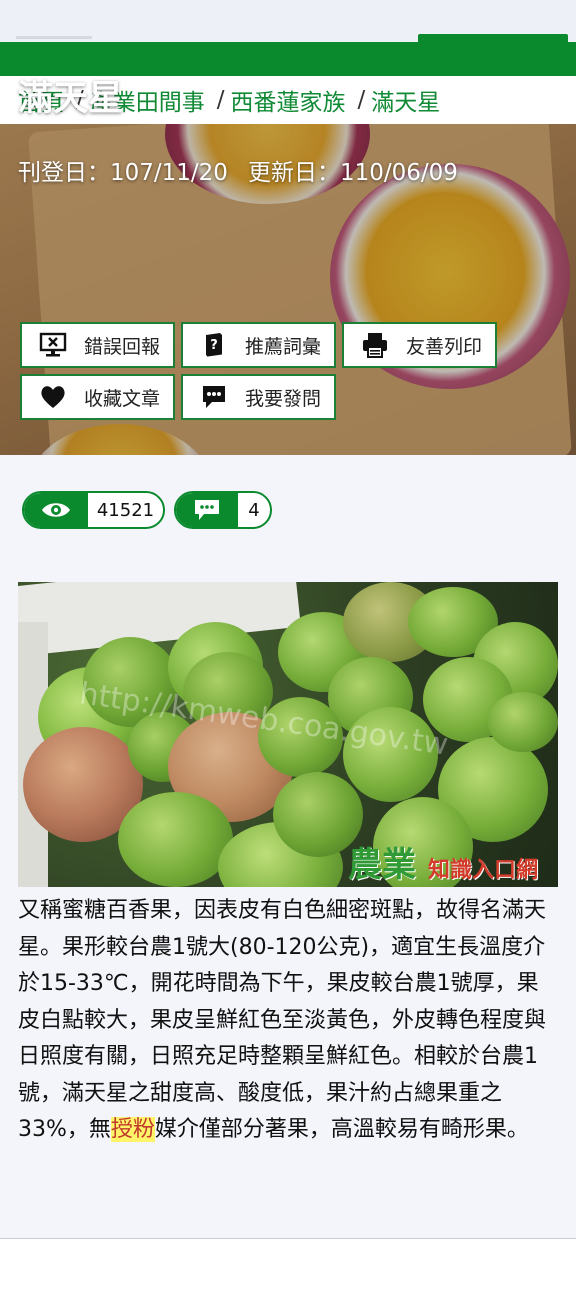  Describe the element at coordinates (53, 345) in the screenshot. I see `monitor-error-icon` at that location.